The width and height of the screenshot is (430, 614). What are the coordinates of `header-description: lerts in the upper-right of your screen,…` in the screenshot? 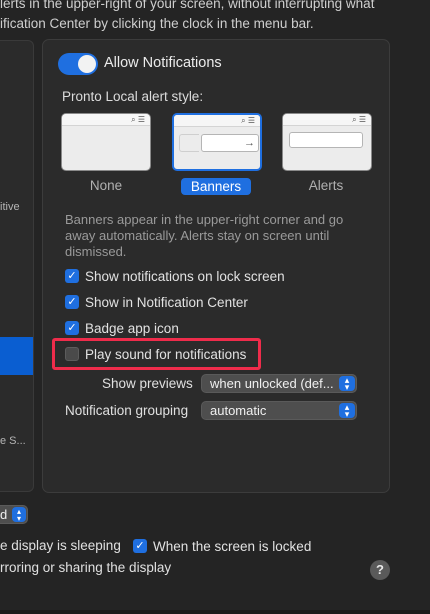 It's located at (210, 17).